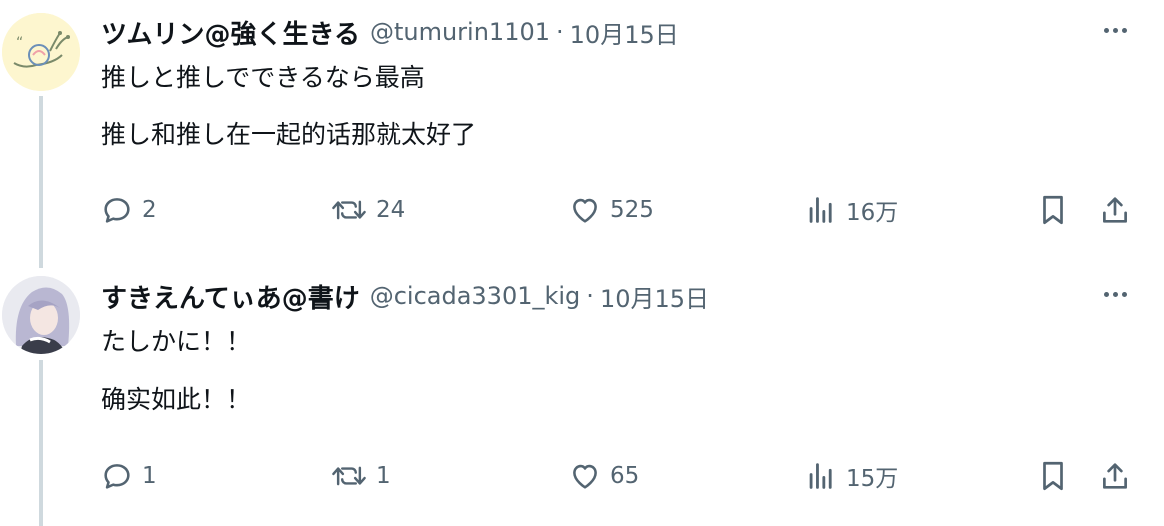 The width and height of the screenshot is (1164, 526). Describe the element at coordinates (383, 476) in the screenshot. I see `retweet-count: 1` at that location.